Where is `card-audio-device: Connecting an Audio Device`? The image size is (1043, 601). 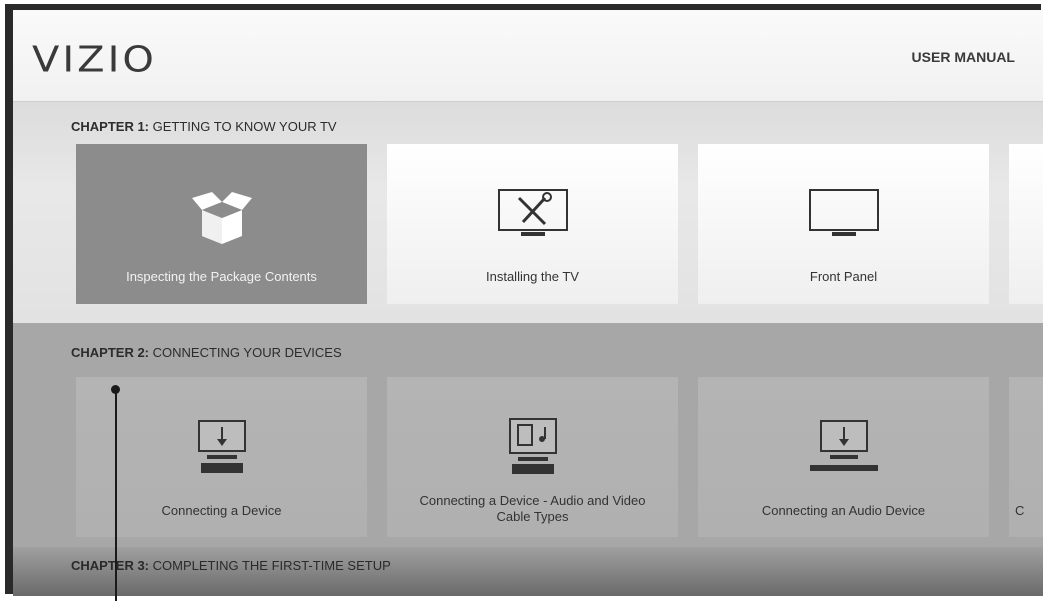 card-audio-device: Connecting an Audio Device is located at coordinates (843, 457).